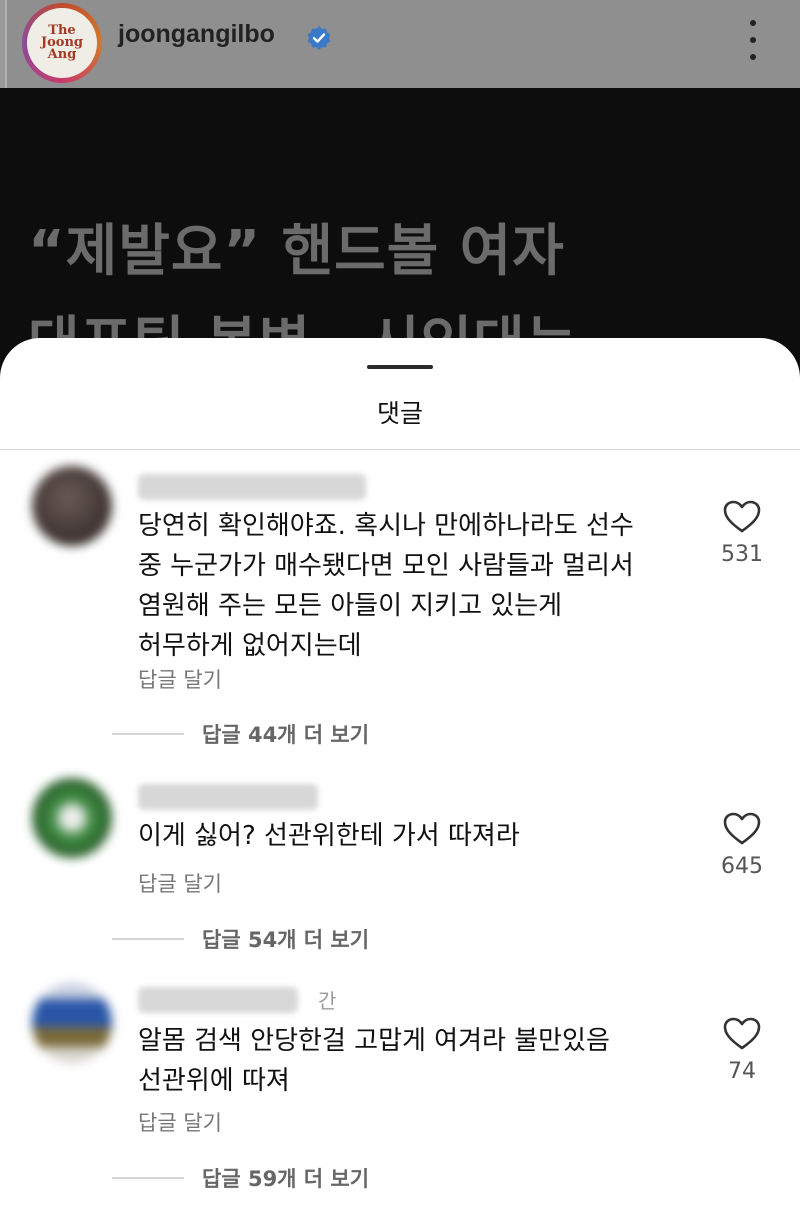 Image resolution: width=800 pixels, height=1215 pixels. What do you see at coordinates (285, 1178) in the screenshot?
I see `view-replies-label: 답글 59개 더 보기` at bounding box center [285, 1178].